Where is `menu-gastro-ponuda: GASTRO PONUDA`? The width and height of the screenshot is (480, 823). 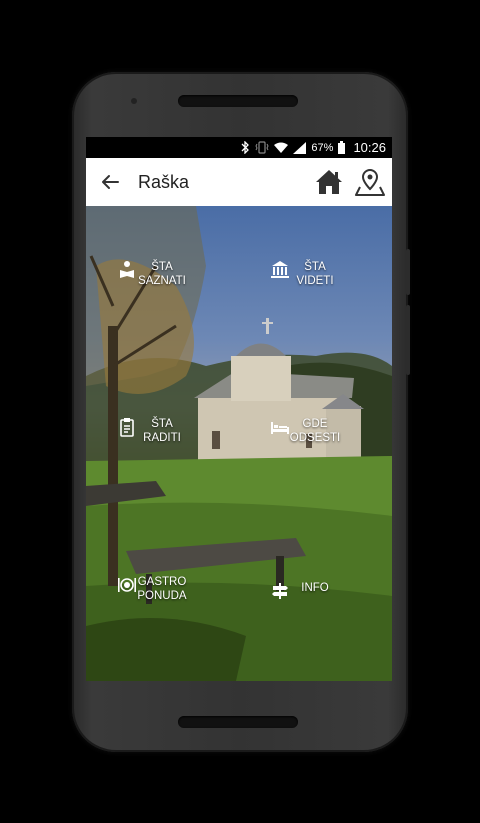 menu-gastro-ponuda: GASTRO PONUDA is located at coordinates (162, 589).